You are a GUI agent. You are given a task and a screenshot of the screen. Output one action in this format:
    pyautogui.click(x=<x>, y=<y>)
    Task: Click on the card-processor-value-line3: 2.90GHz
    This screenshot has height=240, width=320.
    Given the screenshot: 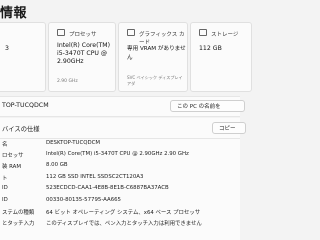 What is the action you would take?
    pyautogui.click(x=70, y=61)
    